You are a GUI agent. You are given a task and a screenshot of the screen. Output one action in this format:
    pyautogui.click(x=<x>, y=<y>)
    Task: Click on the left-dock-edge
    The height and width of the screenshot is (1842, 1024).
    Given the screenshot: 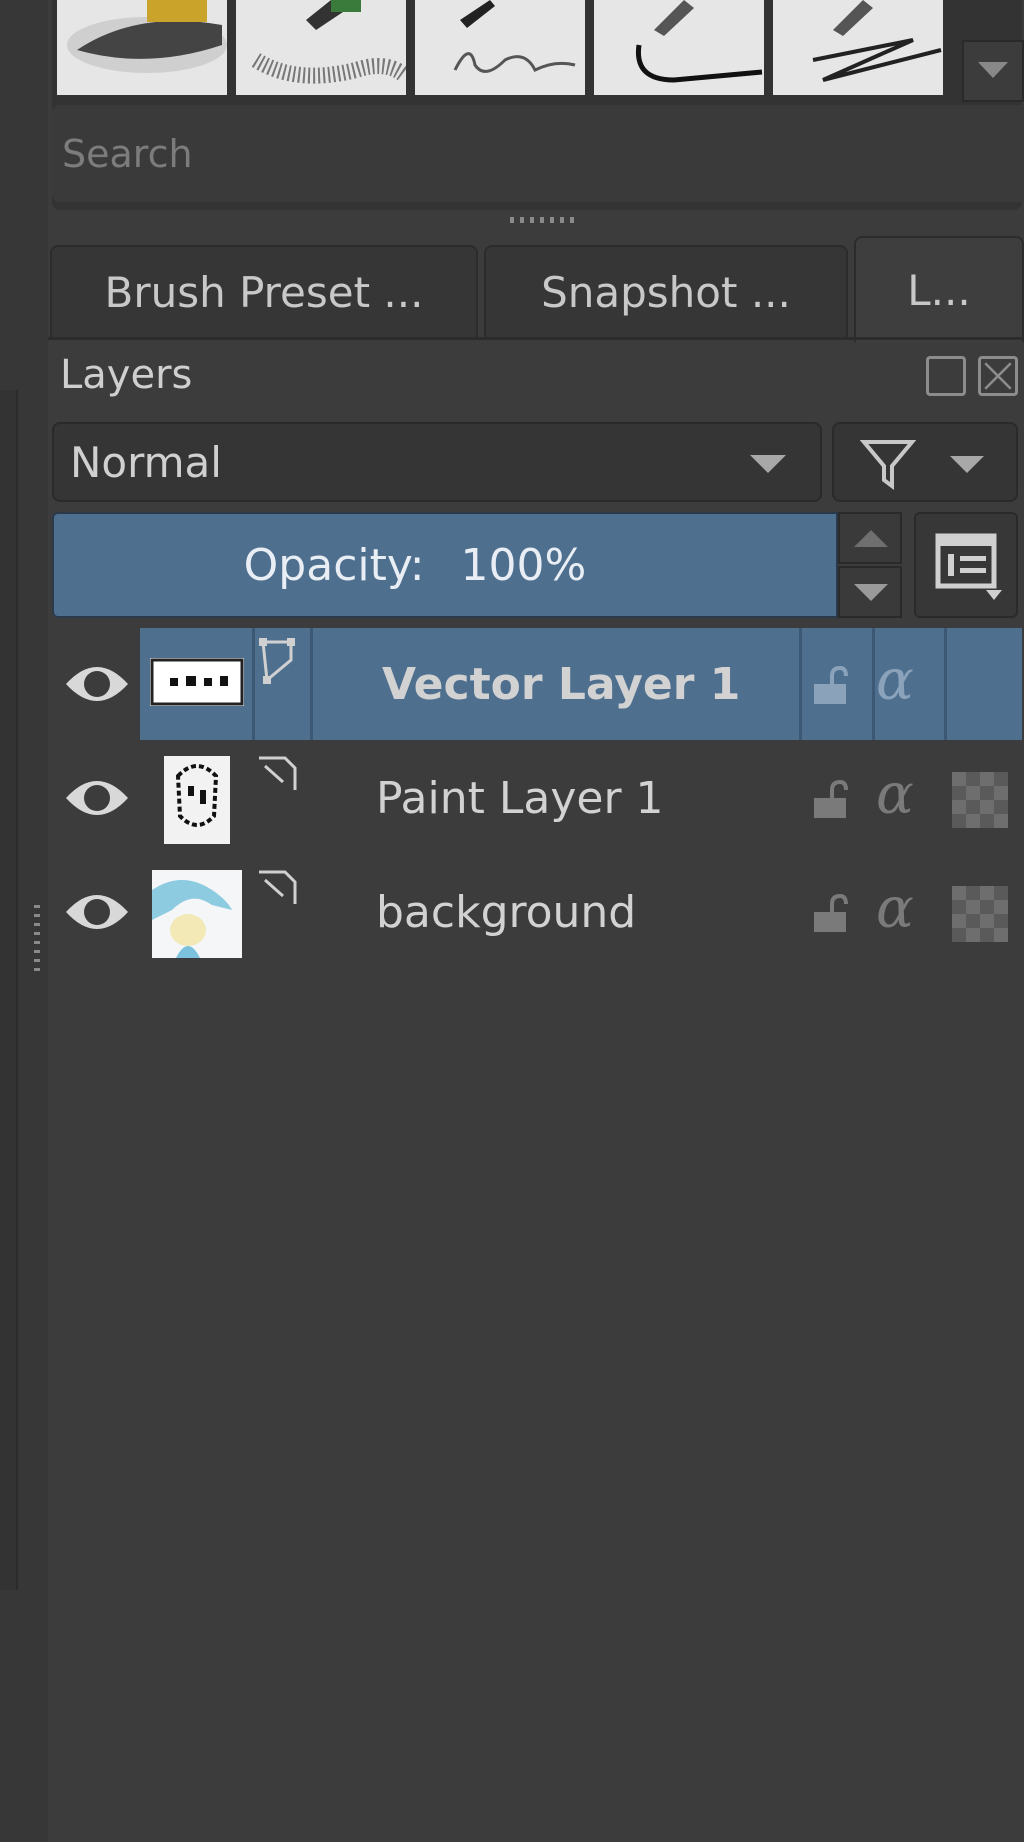 What is the action you would take?
    pyautogui.click(x=24, y=921)
    